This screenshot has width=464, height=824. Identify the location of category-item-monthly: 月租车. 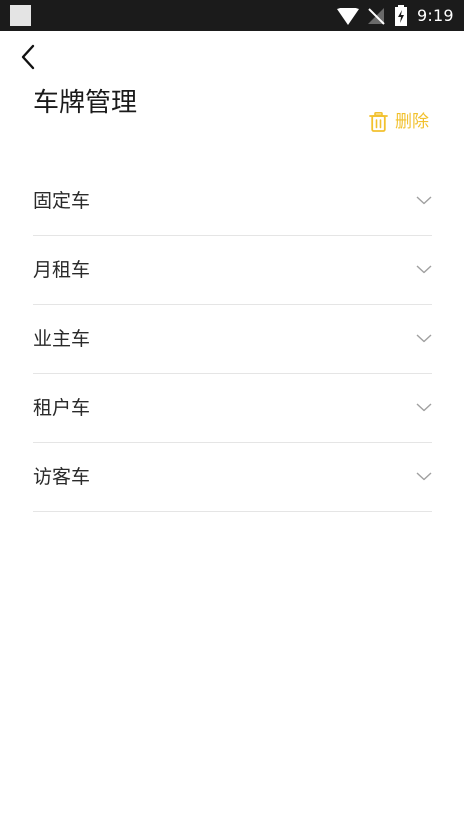
(232, 270).